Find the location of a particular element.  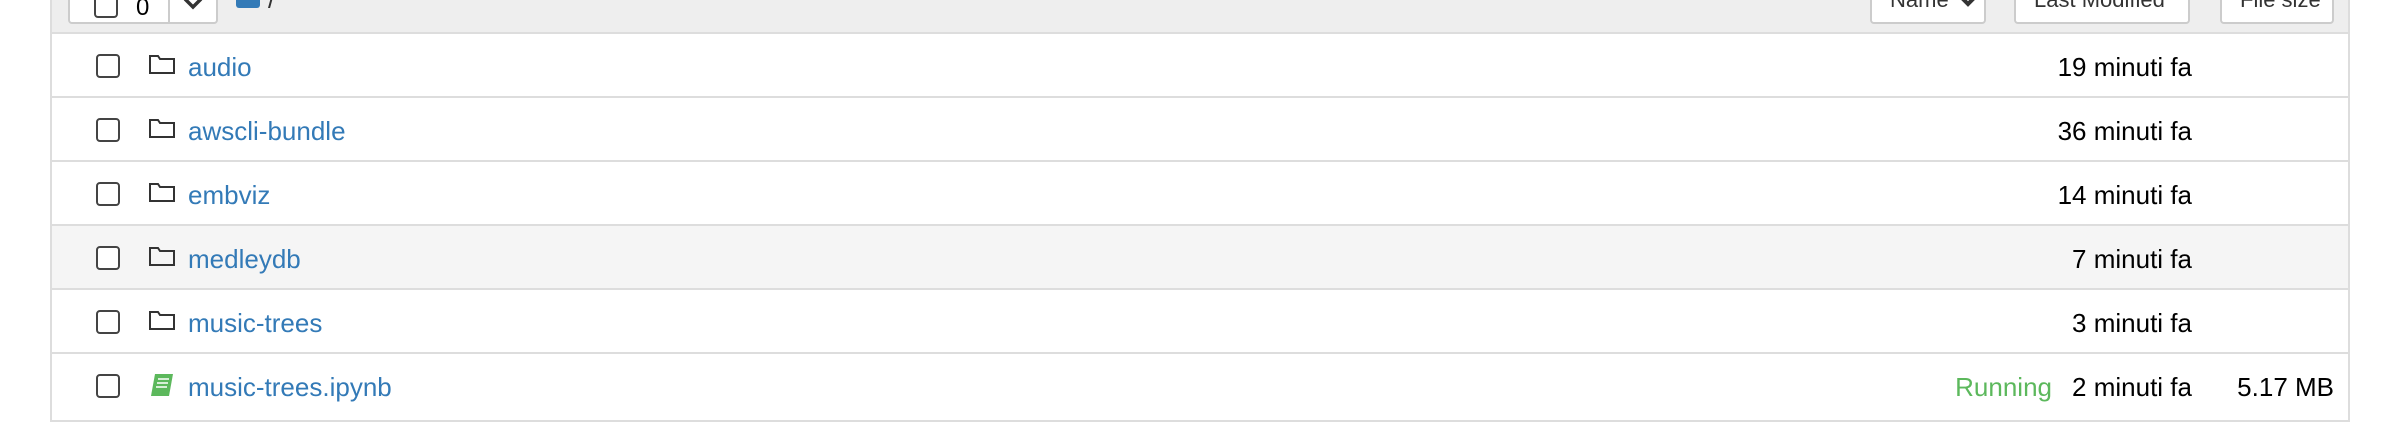

select-menu-dropdown-button is located at coordinates (193, 11).